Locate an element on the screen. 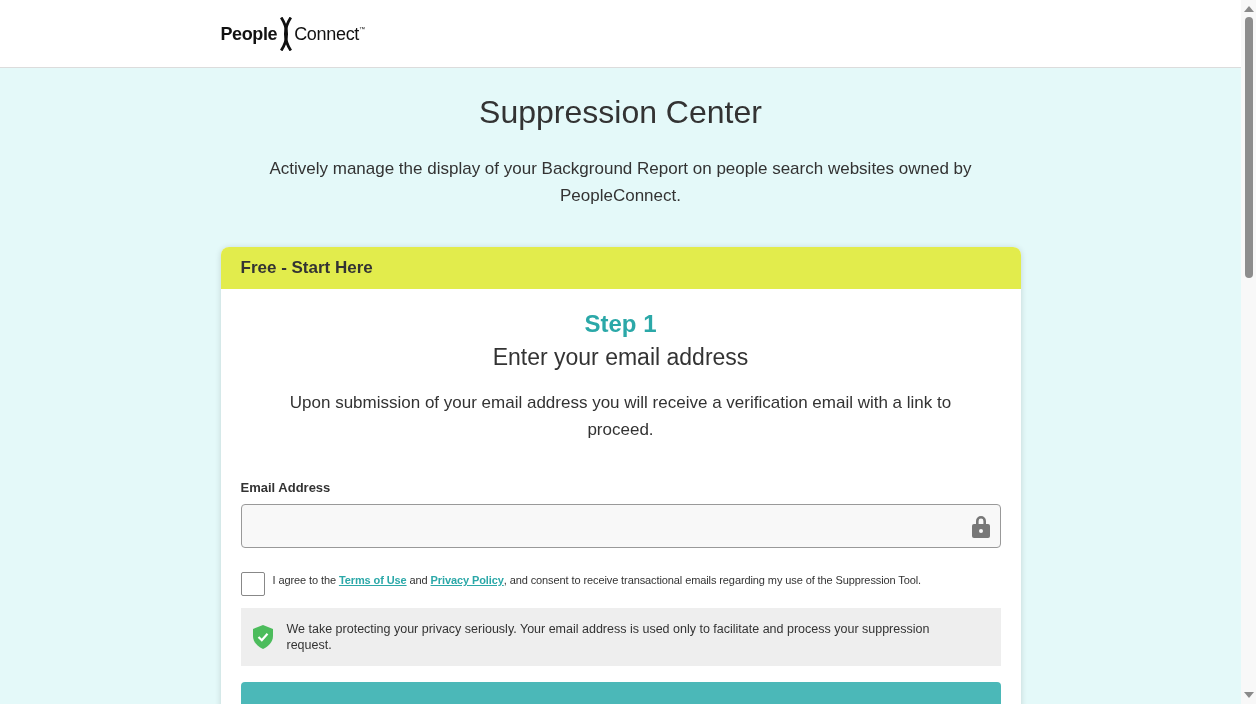 The height and width of the screenshot is (704, 1256). scroll-down-arrow-icon is located at coordinates (1248, 695).